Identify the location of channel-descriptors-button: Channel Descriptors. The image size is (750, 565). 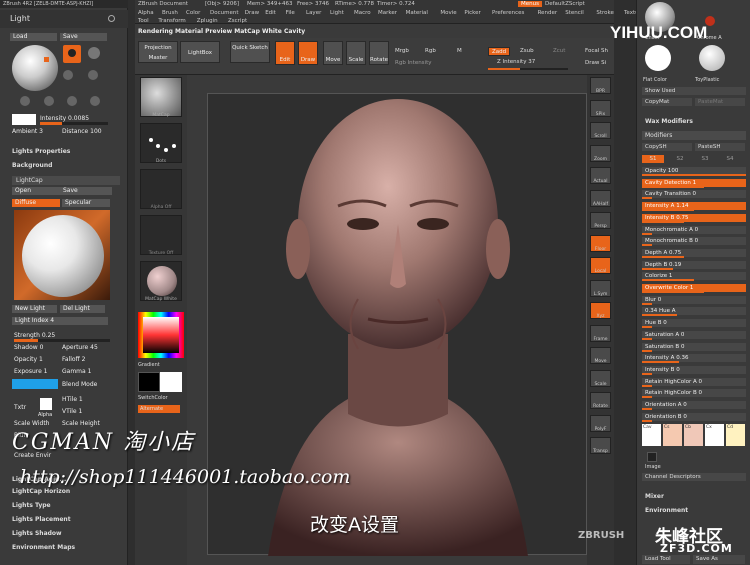
(694, 477).